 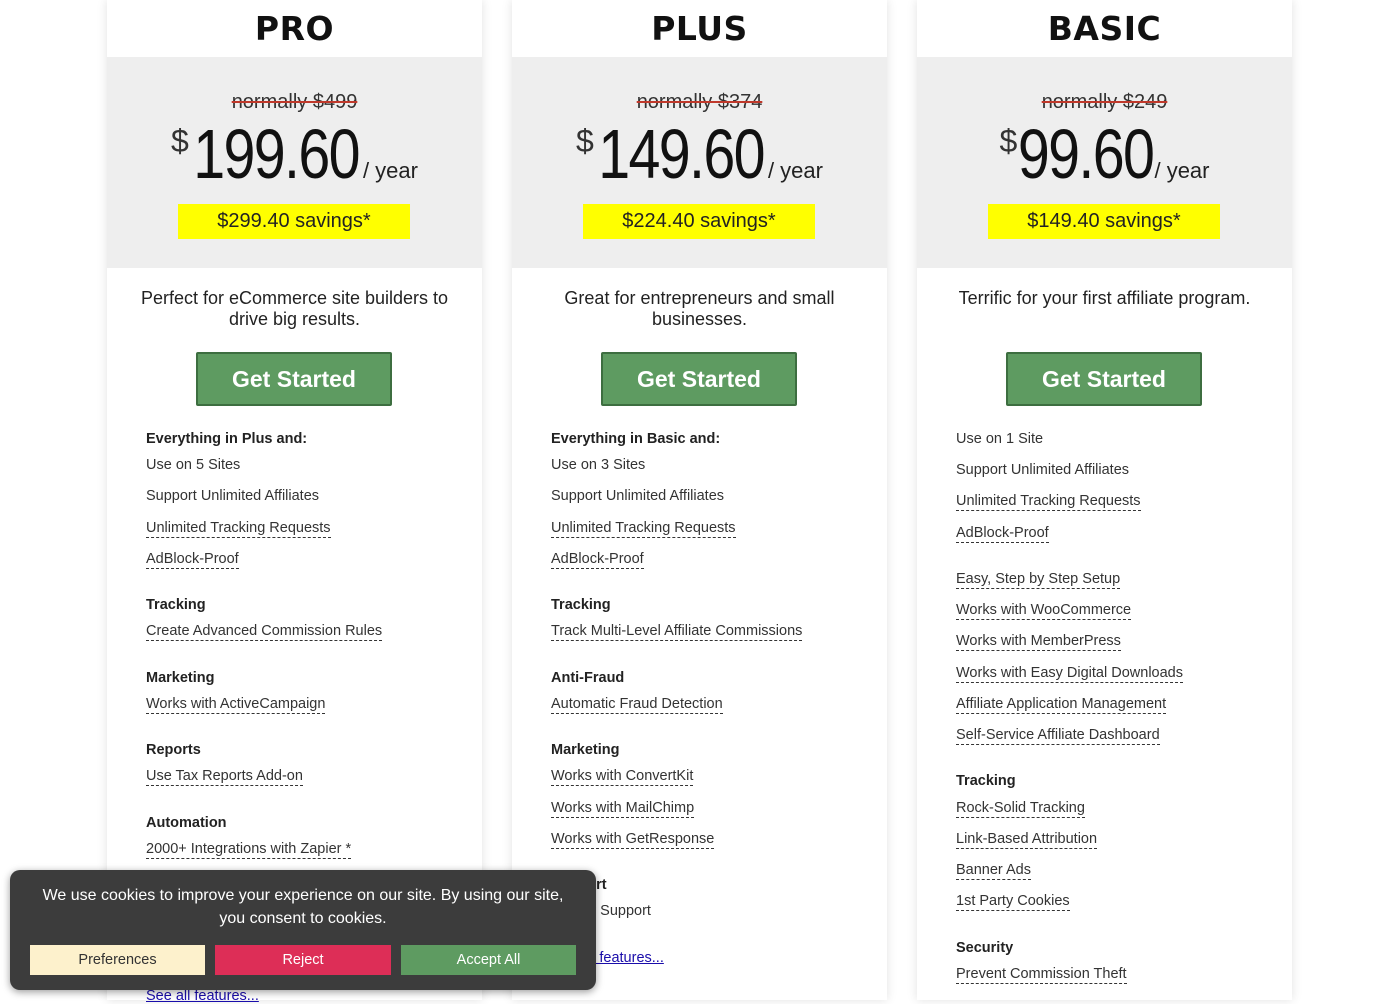 What do you see at coordinates (1061, 705) in the screenshot?
I see `feature-item-tooltip: Affiliate Application Management` at bounding box center [1061, 705].